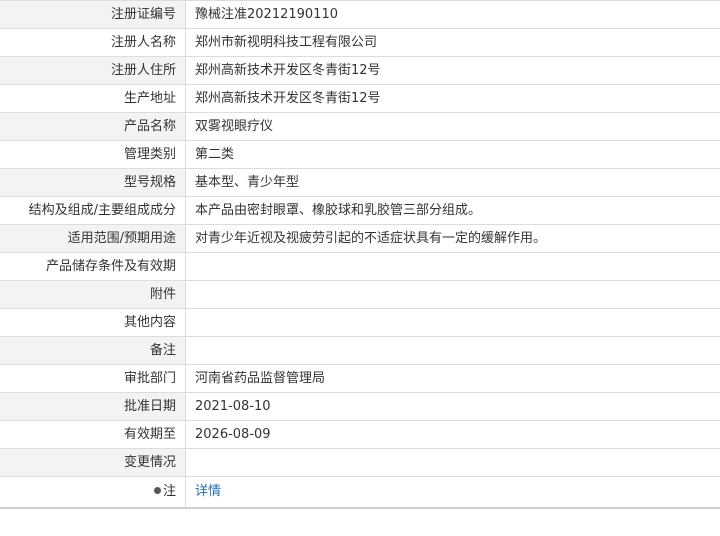 This screenshot has height=536, width=720. Describe the element at coordinates (360, 379) in the screenshot. I see `row-approval-department: 审批部门 河南省药品监督管理局` at that location.